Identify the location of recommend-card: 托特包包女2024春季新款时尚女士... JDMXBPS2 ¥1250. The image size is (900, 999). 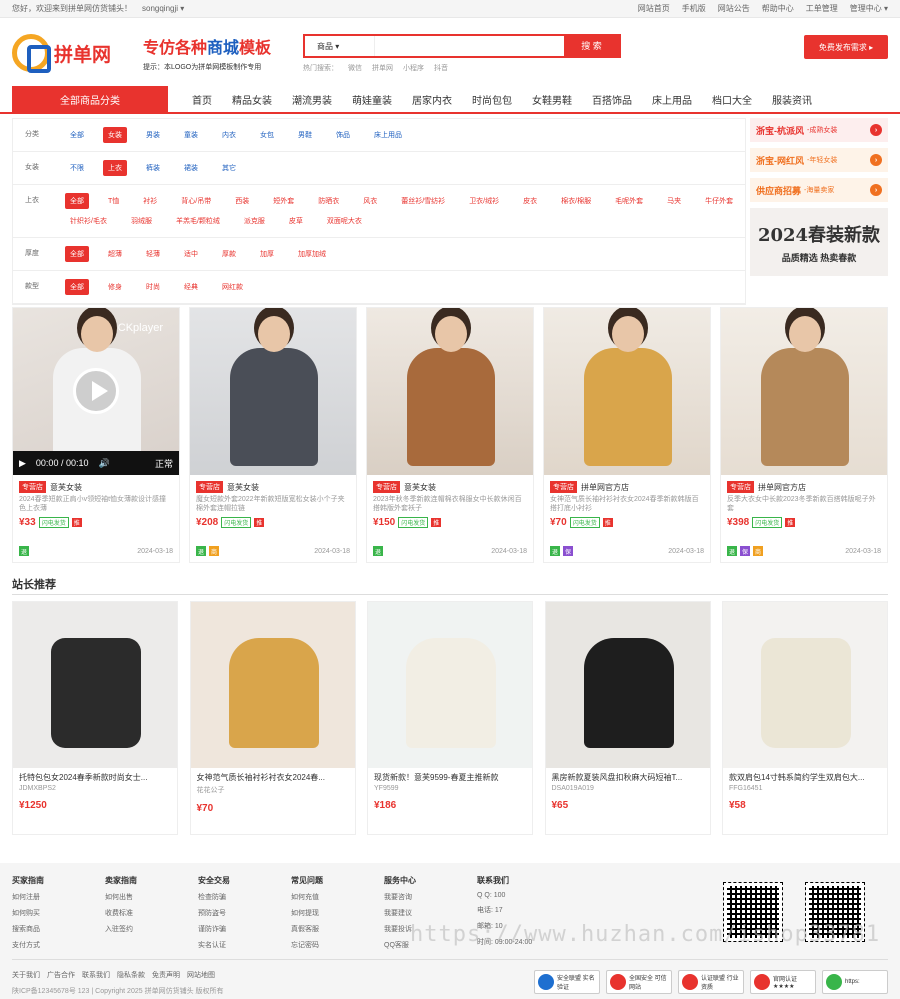
(95, 718).